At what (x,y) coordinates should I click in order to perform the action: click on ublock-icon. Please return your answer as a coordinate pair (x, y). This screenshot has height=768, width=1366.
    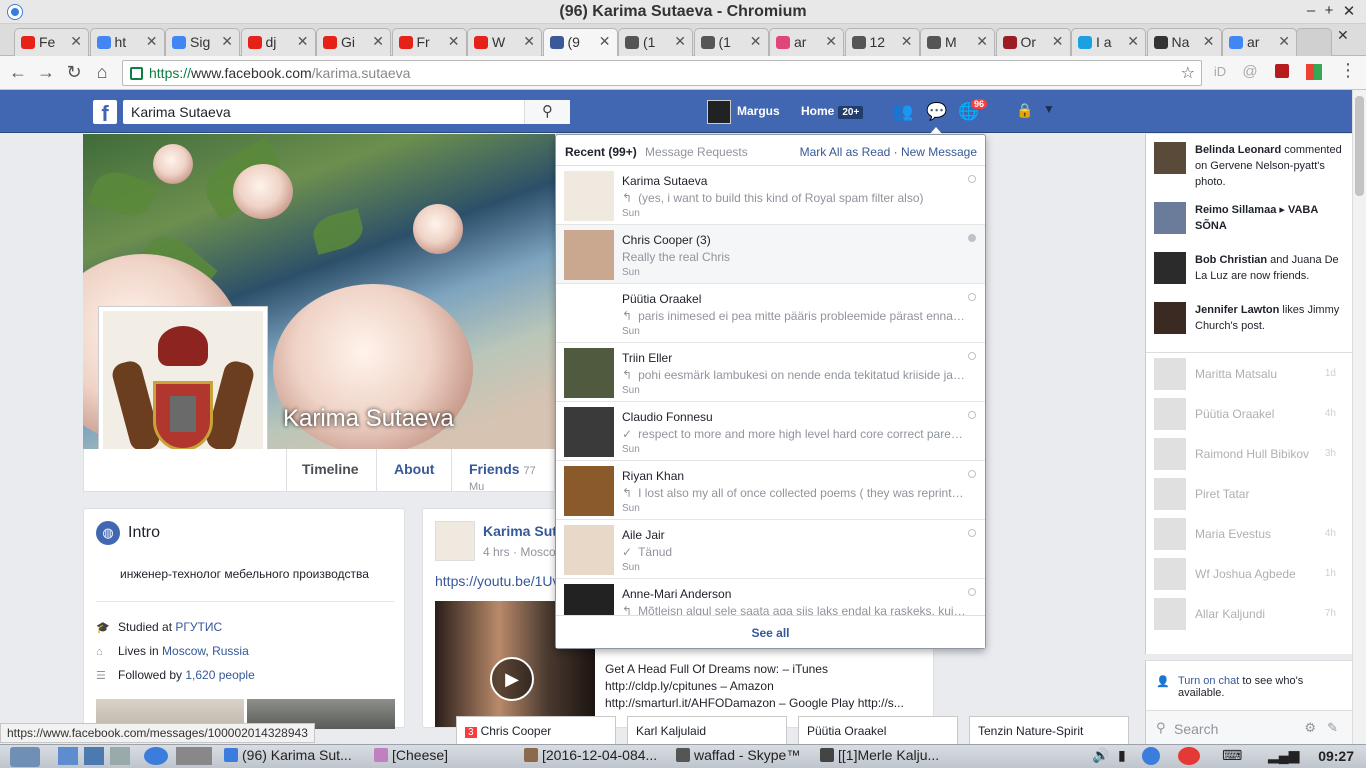
    Looking at the image, I should click on (1282, 71).